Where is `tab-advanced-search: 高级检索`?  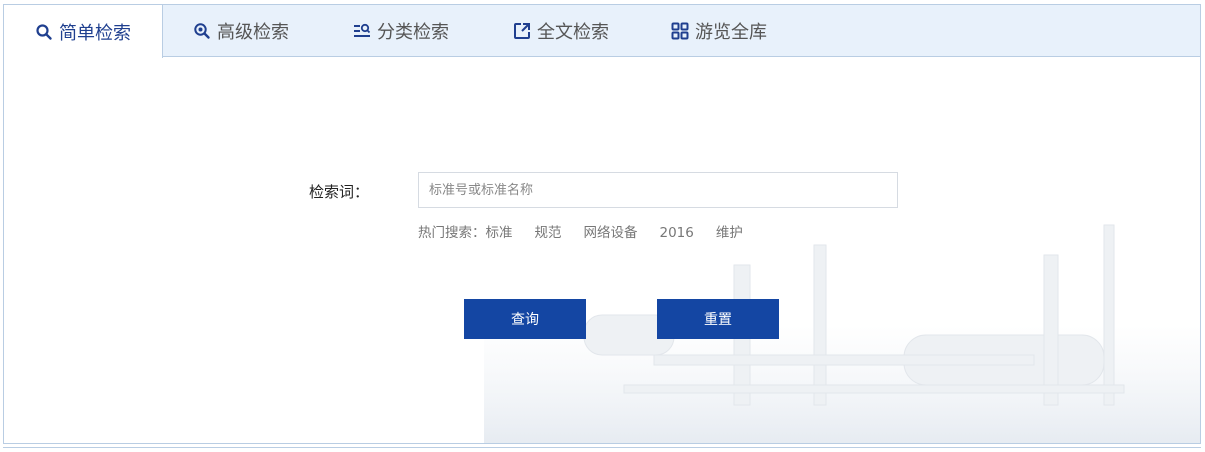 tab-advanced-search: 高级检索 is located at coordinates (241, 31).